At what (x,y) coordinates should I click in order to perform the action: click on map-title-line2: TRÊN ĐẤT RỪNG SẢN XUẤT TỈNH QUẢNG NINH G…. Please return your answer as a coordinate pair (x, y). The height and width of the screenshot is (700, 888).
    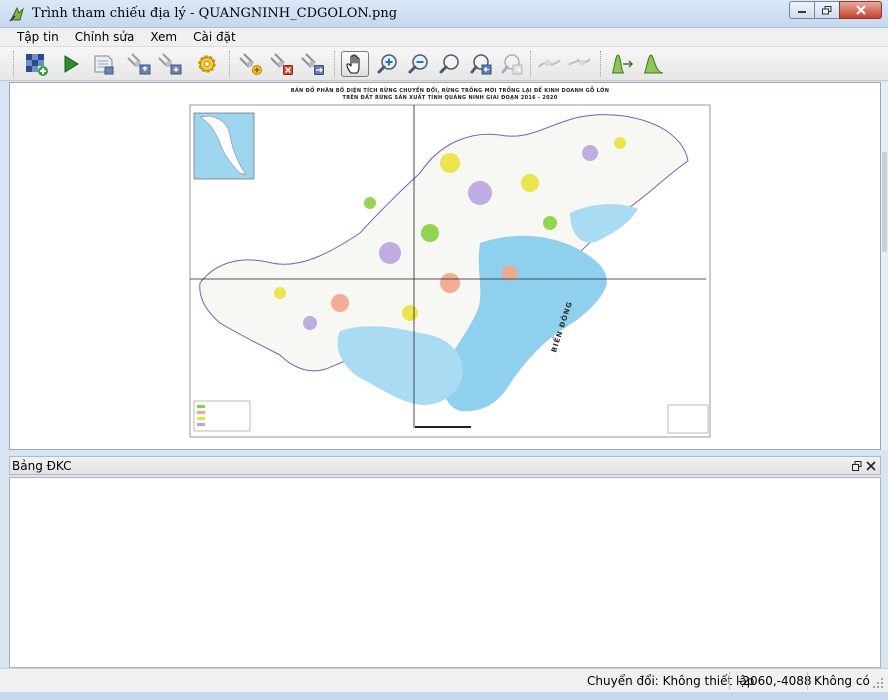
    Looking at the image, I should click on (450, 98).